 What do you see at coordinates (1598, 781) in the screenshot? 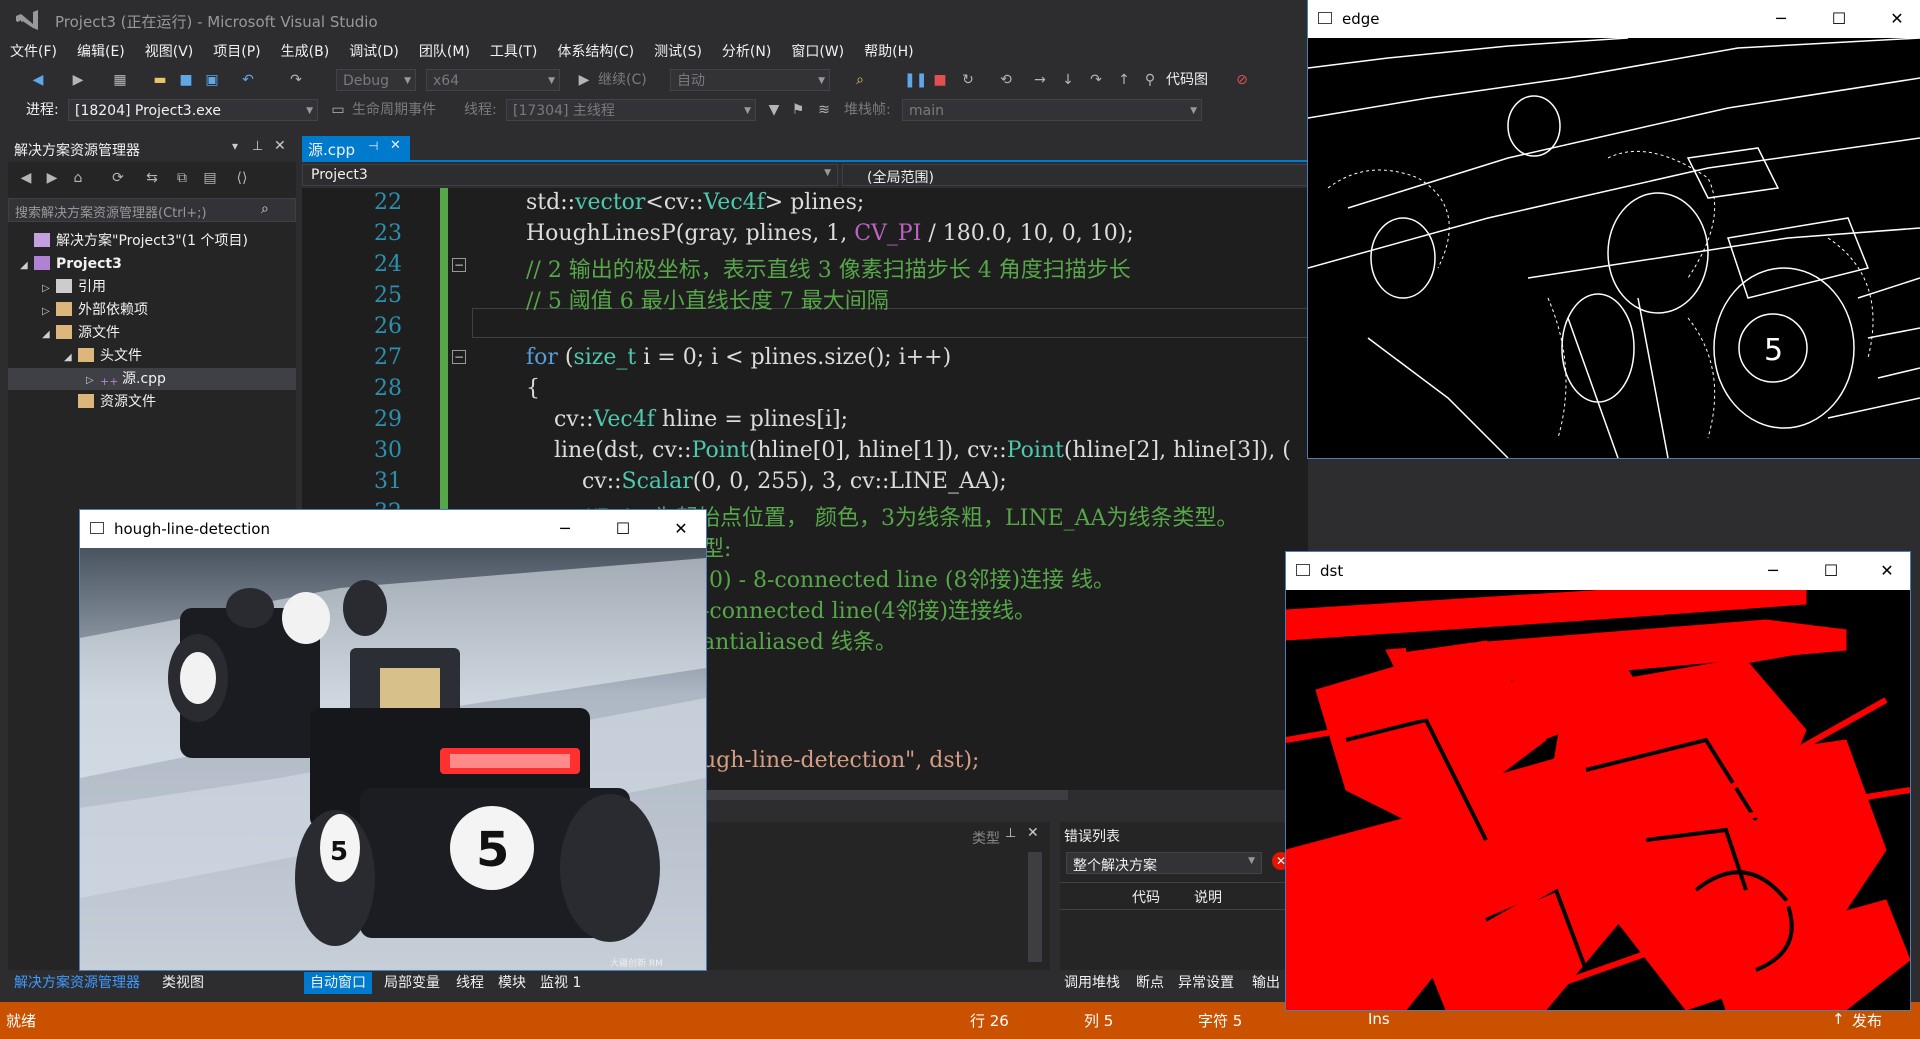
I see `dst-window: dst ─ ☐ ✕` at bounding box center [1598, 781].